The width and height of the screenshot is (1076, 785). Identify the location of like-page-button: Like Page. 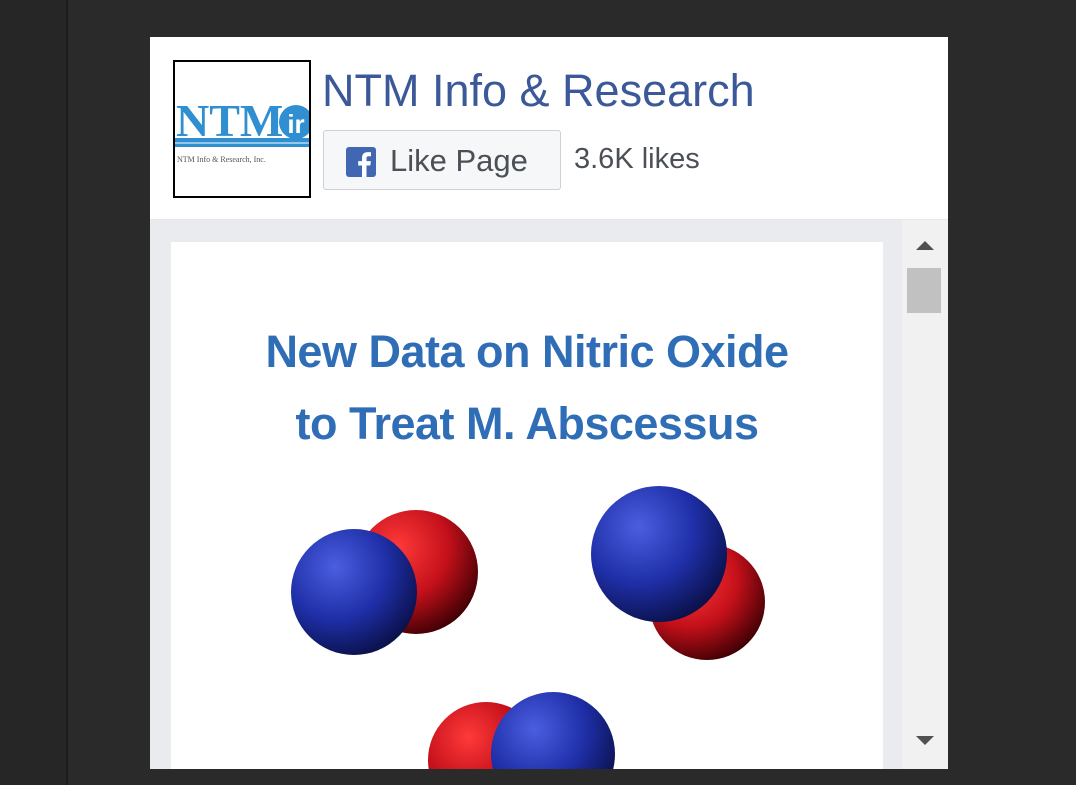
(442, 160).